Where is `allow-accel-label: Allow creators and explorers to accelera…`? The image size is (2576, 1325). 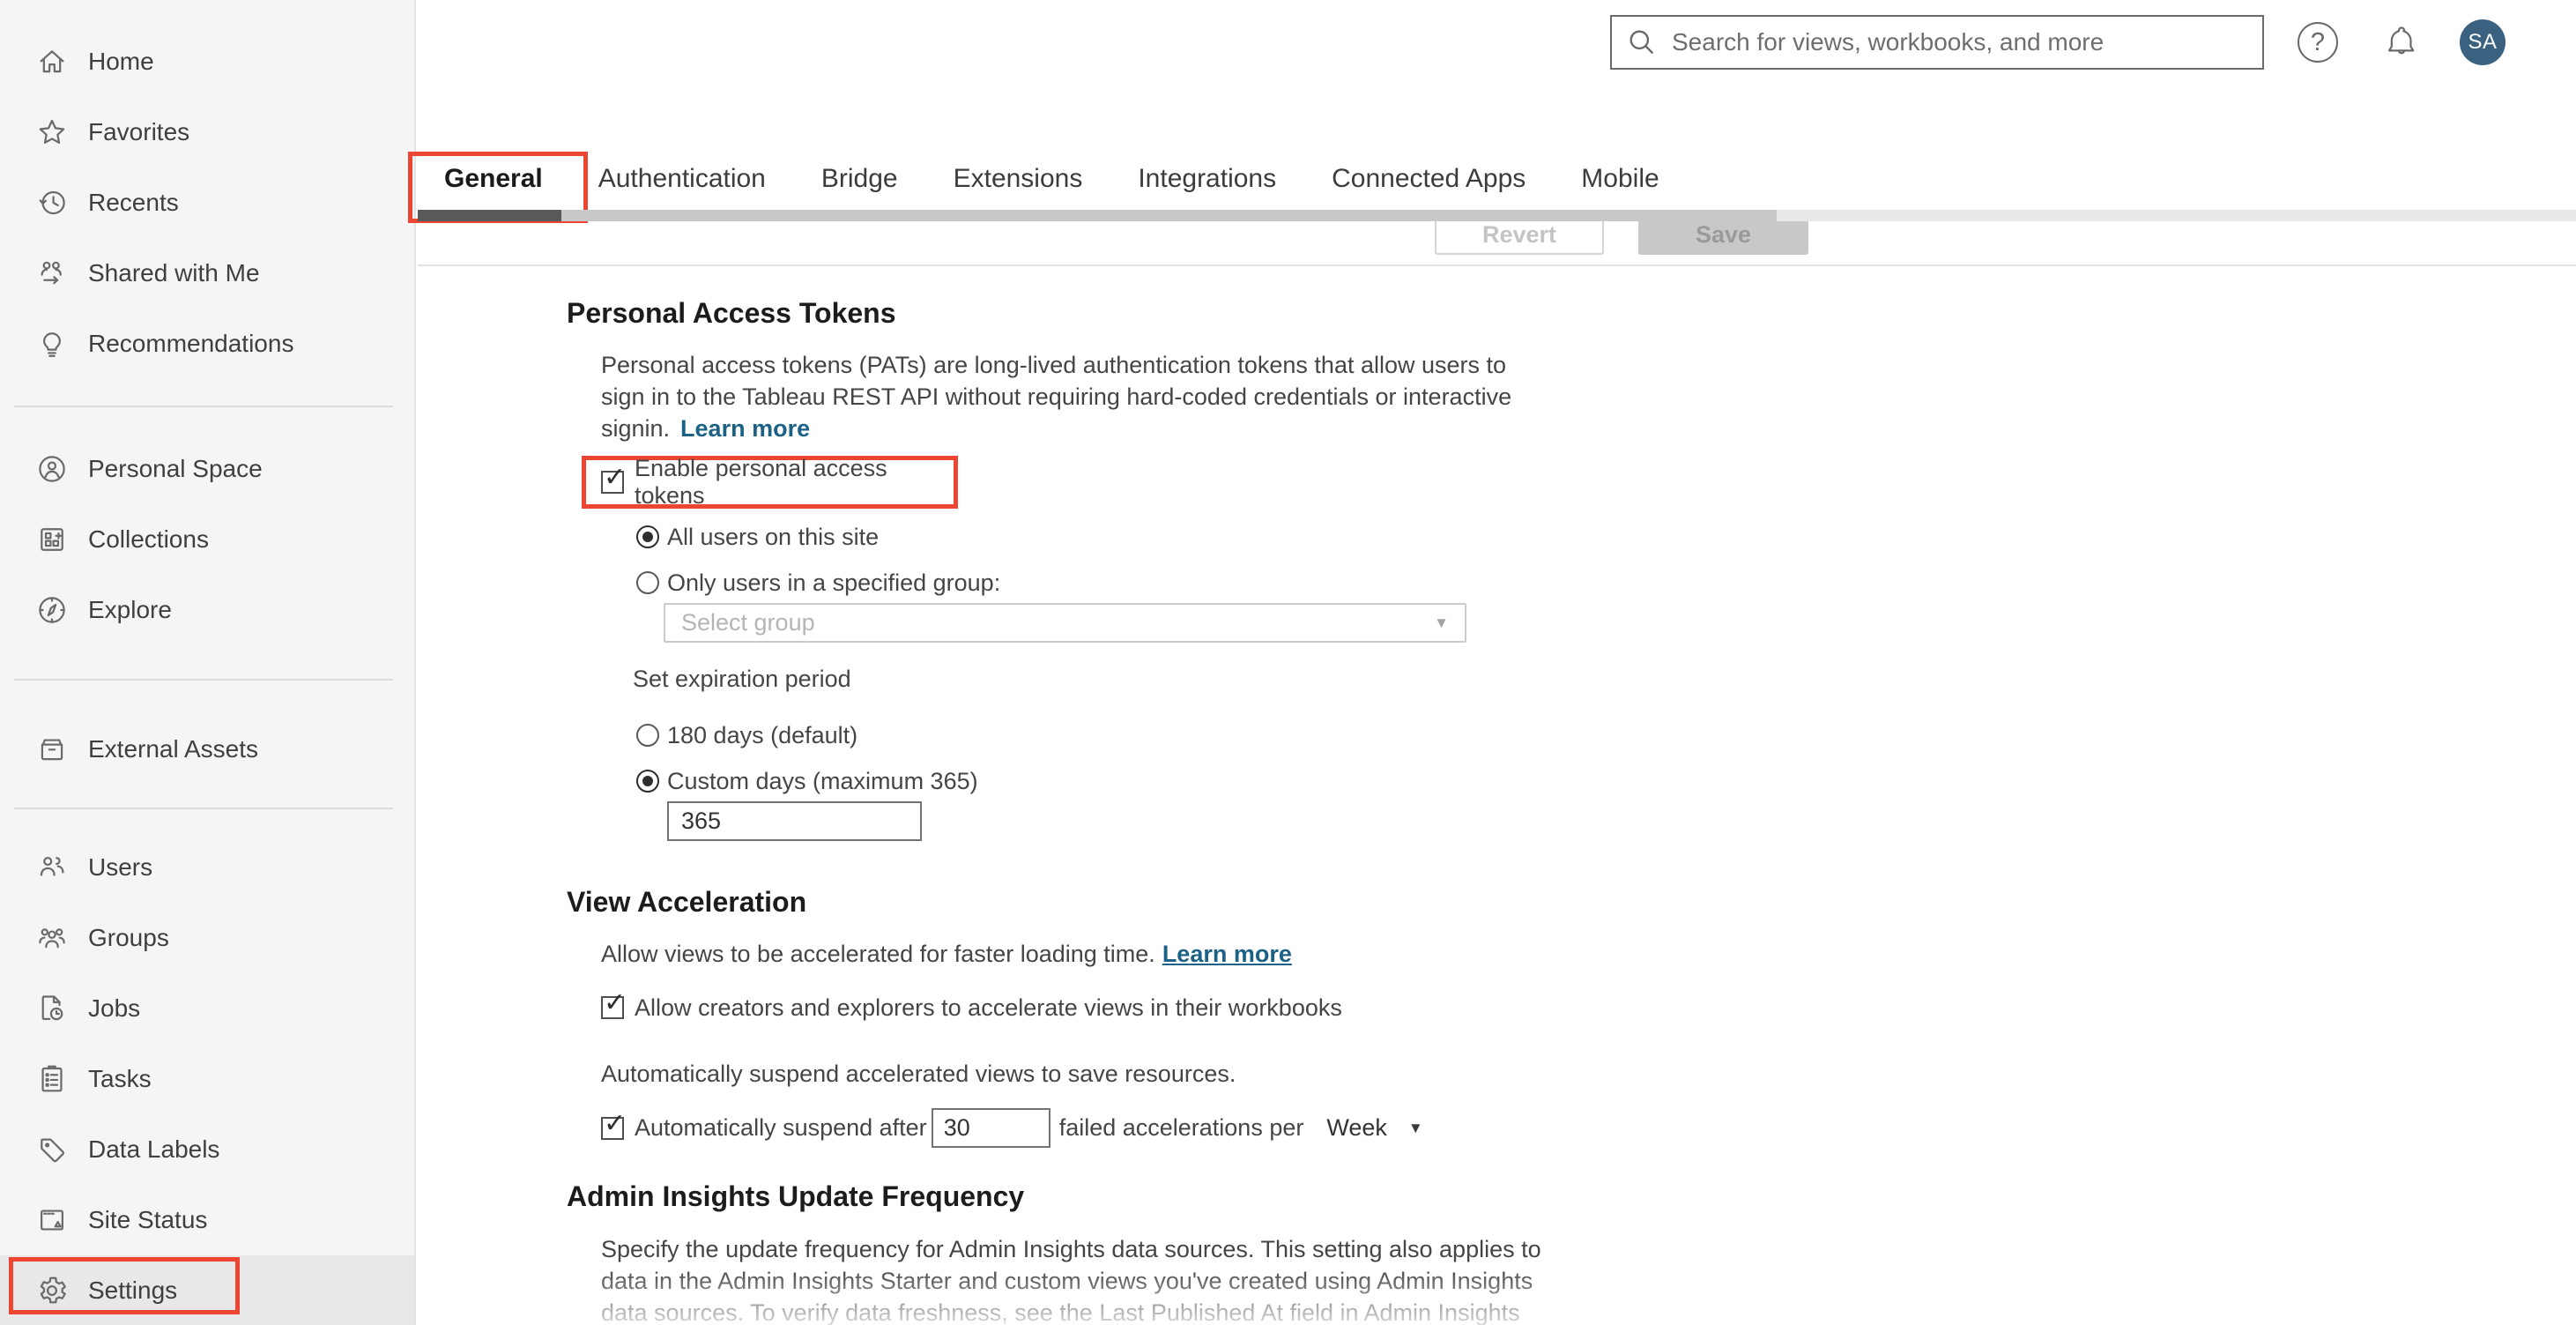 allow-accel-label: Allow creators and explorers to accelera… is located at coordinates (988, 1007).